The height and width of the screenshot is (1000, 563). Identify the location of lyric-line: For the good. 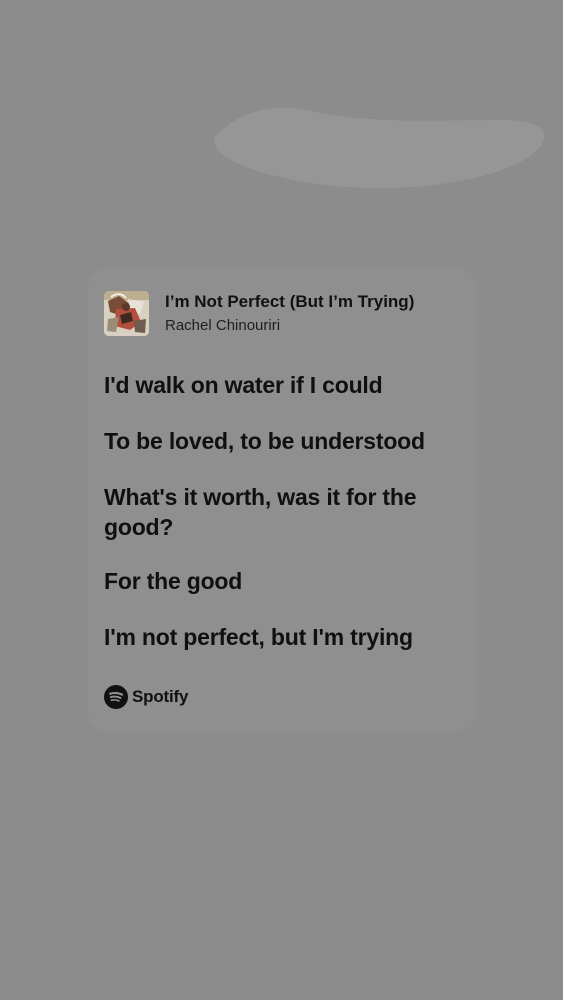
(173, 581).